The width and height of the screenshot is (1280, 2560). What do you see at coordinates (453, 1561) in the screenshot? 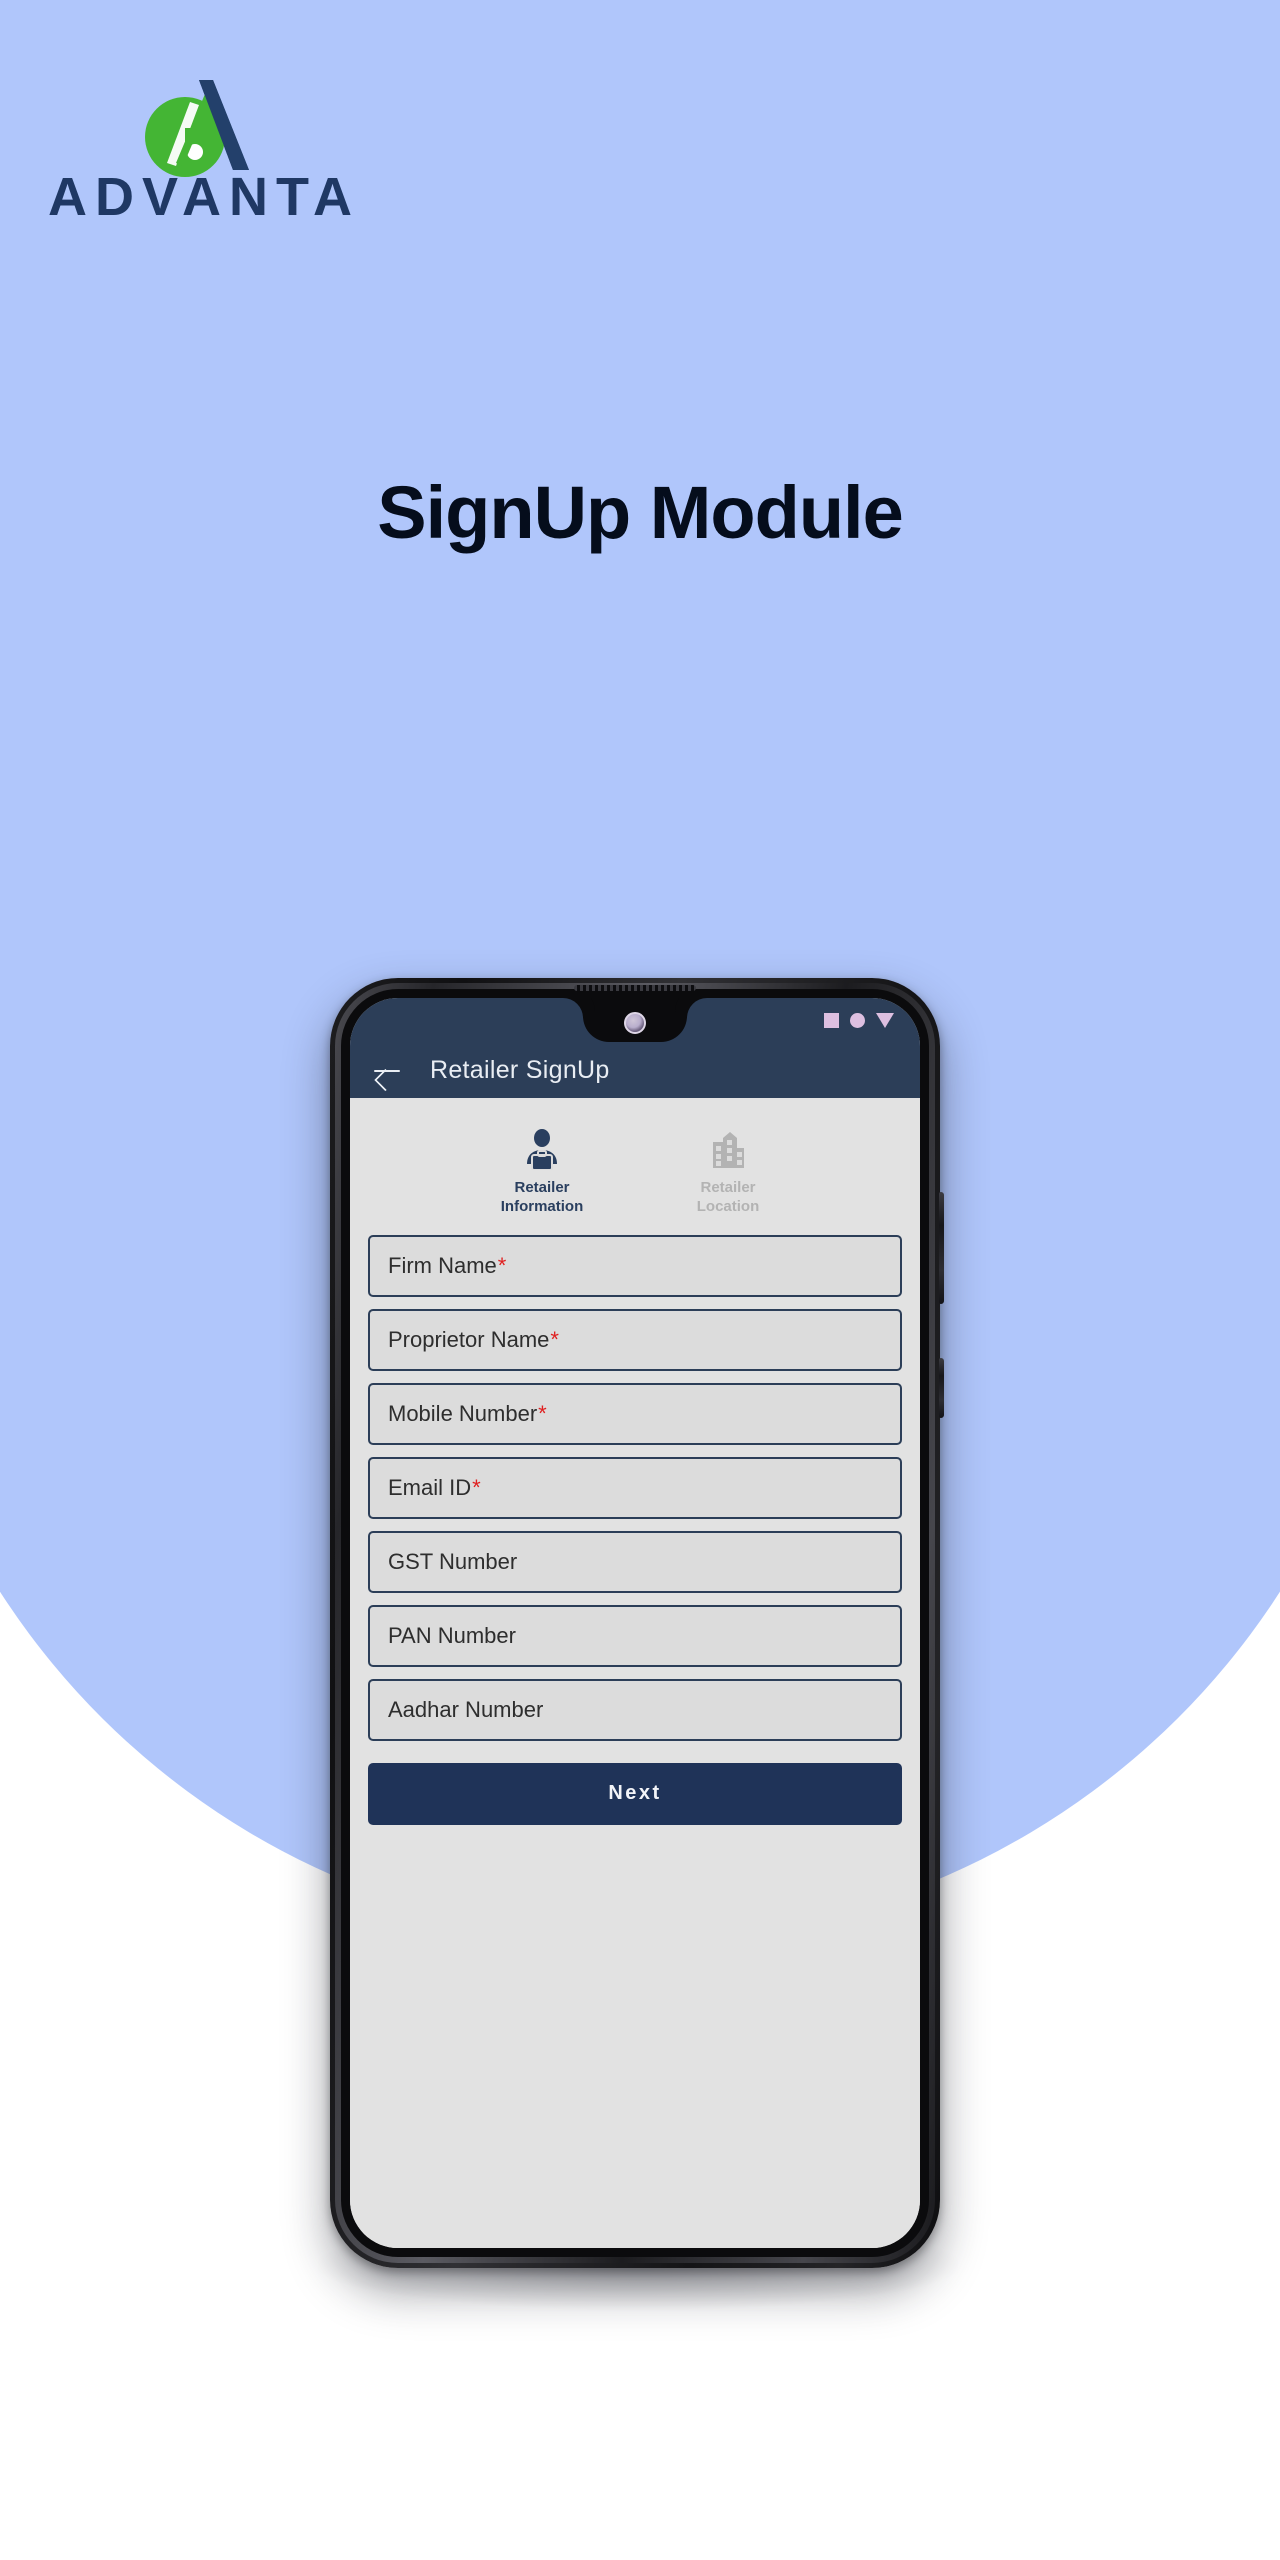
I see `gst-number-label: GST Number` at bounding box center [453, 1561].